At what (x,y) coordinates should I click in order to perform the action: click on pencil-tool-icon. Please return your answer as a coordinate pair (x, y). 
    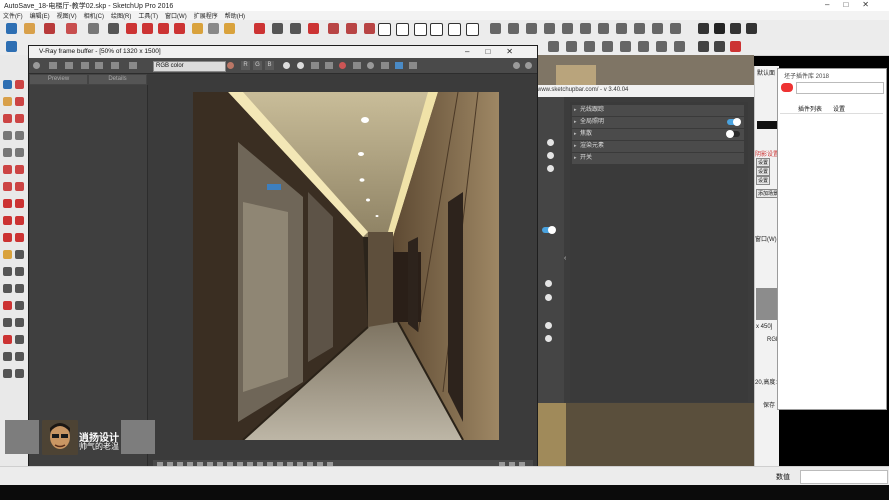
    Looking at the image, I should click on (49, 28).